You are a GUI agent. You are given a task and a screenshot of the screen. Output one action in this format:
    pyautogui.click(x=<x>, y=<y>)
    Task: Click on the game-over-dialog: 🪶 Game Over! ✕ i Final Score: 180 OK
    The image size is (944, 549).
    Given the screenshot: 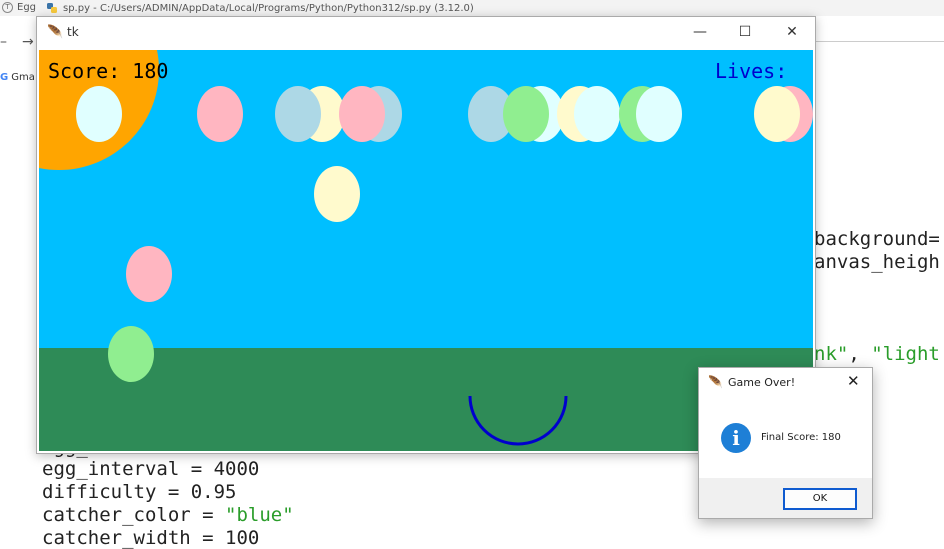 What is the action you would take?
    pyautogui.click(x=785, y=443)
    